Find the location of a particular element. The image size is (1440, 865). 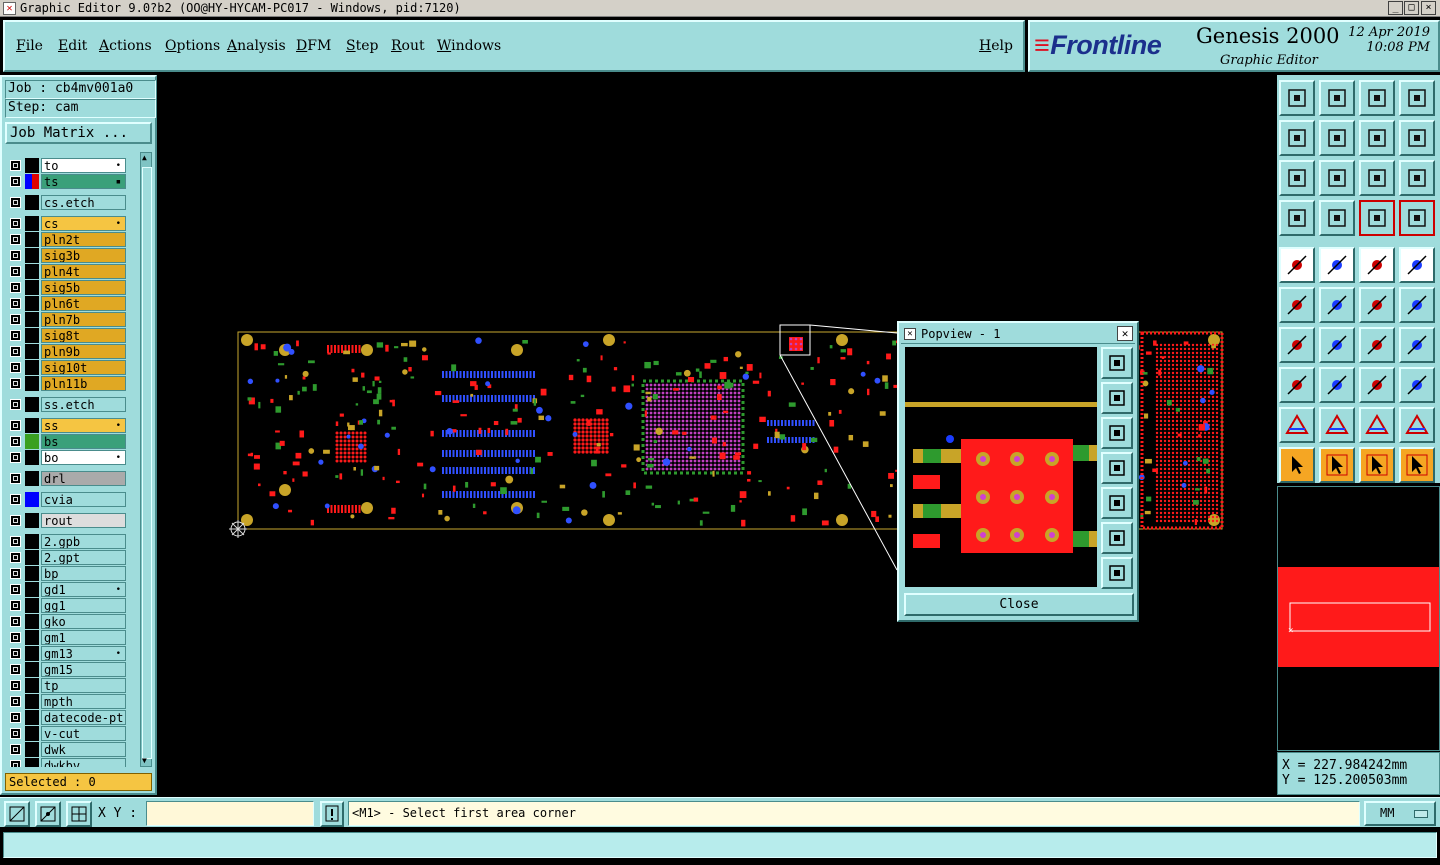

line-end-tool-button is located at coordinates (1417, 305).